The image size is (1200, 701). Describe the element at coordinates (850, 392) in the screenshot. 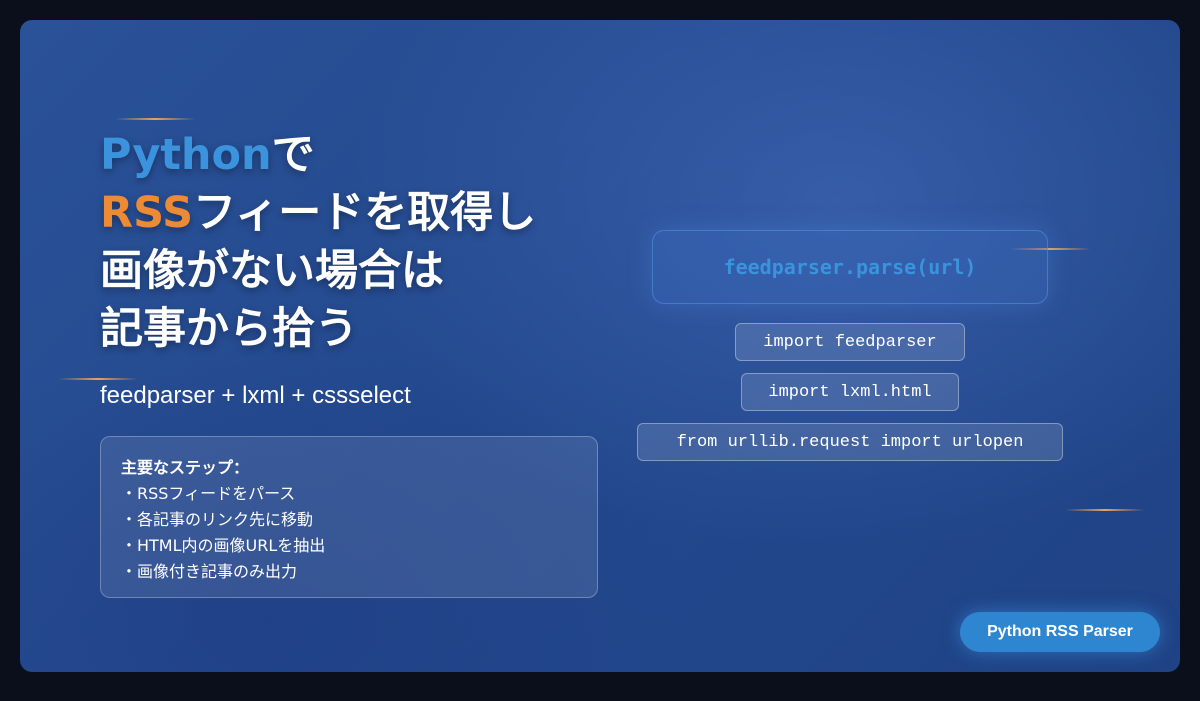

I see `code-chip-import-lxml: import lxml.html` at that location.